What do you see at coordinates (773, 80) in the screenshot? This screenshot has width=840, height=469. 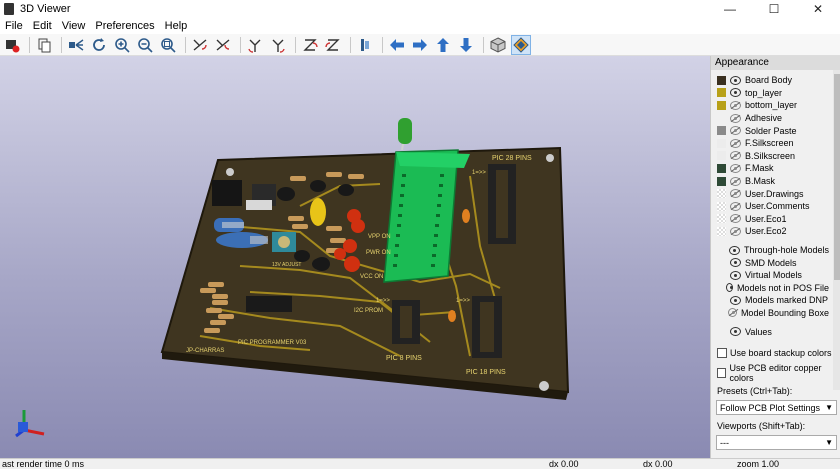 I see `layer-row: Board Body` at bounding box center [773, 80].